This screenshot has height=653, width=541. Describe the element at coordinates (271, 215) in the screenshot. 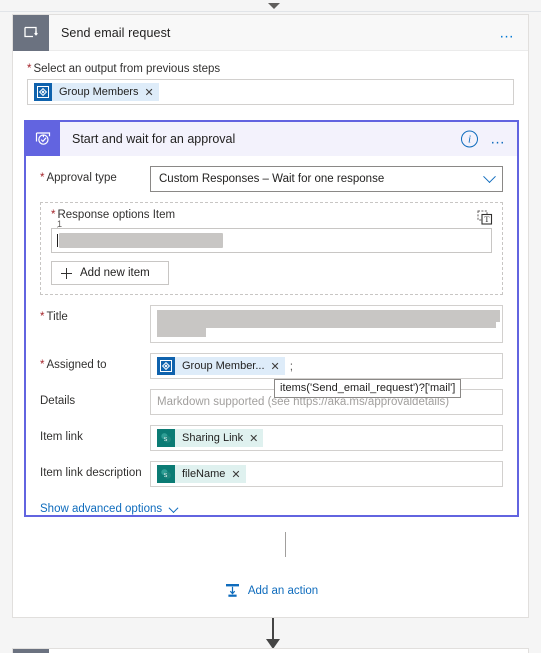

I see `response-options-label: * Response options Item` at that location.